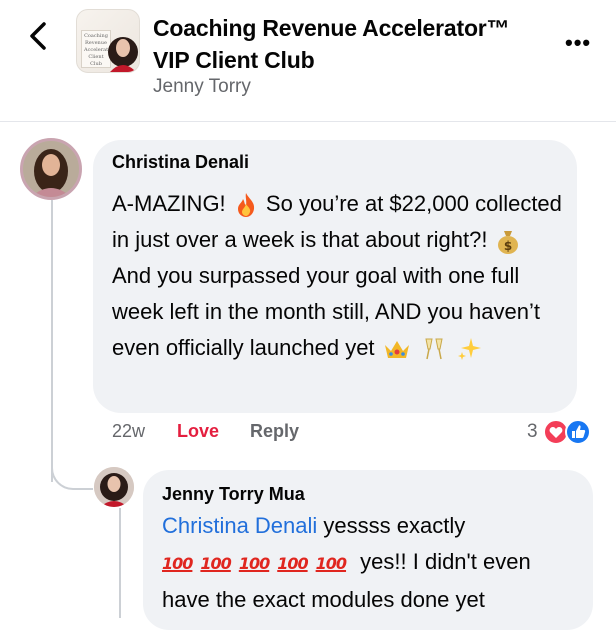 Image resolution: width=616 pixels, height=630 pixels. What do you see at coordinates (198, 431) in the screenshot?
I see `love-reaction-button: Love` at bounding box center [198, 431].